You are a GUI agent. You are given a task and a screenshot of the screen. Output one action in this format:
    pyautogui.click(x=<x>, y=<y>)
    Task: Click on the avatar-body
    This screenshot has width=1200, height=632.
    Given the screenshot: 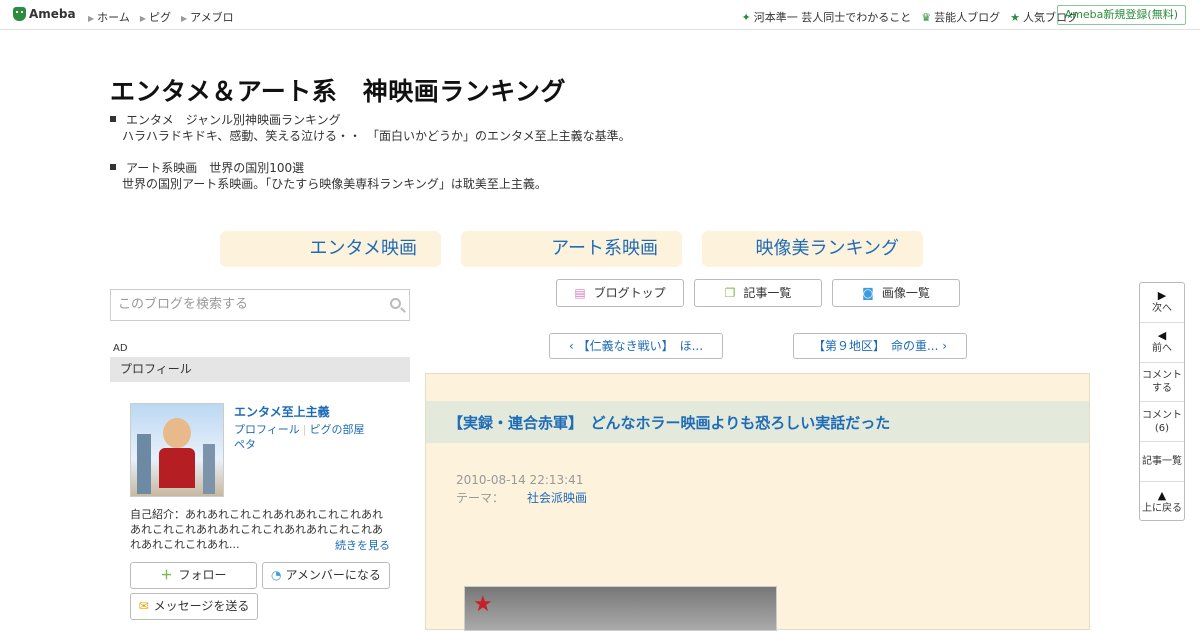 What is the action you would take?
    pyautogui.click(x=177, y=468)
    